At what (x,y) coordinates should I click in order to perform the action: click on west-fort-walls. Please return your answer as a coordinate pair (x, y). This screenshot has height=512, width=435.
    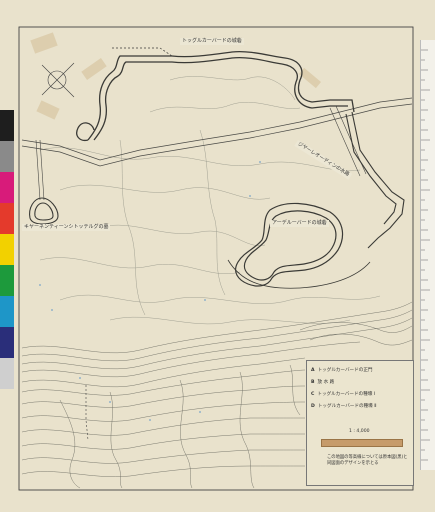
    Looking at the image, I should click on (44, 211).